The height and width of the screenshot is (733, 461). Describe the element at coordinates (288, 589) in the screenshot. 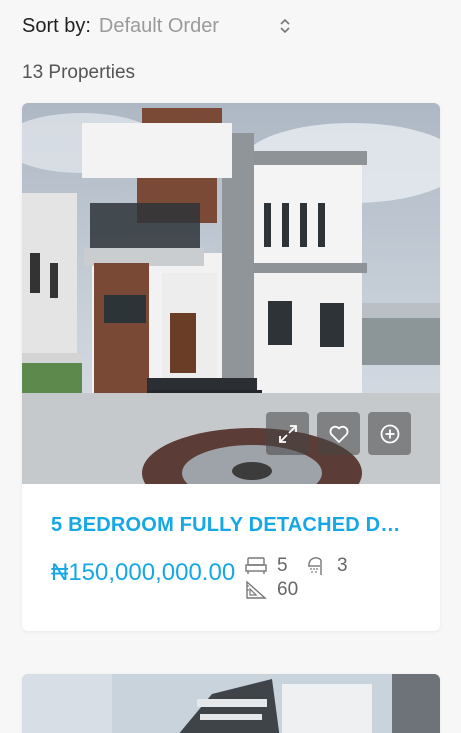

I see `area-value: 60` at that location.